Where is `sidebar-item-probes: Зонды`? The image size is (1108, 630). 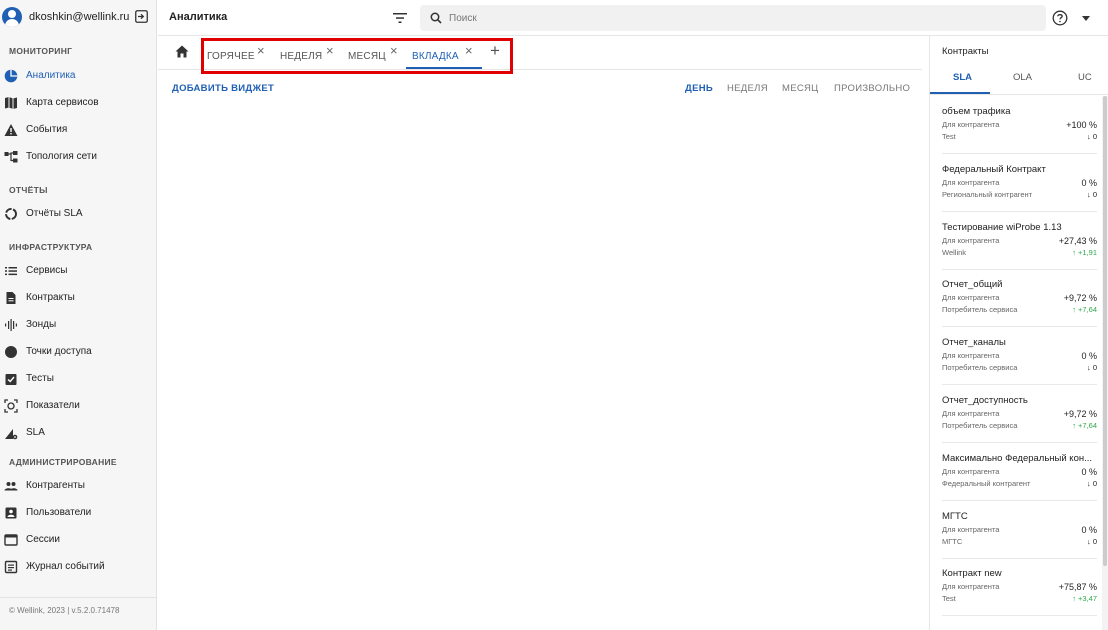
sidebar-item-probes: Зонды is located at coordinates (78, 325).